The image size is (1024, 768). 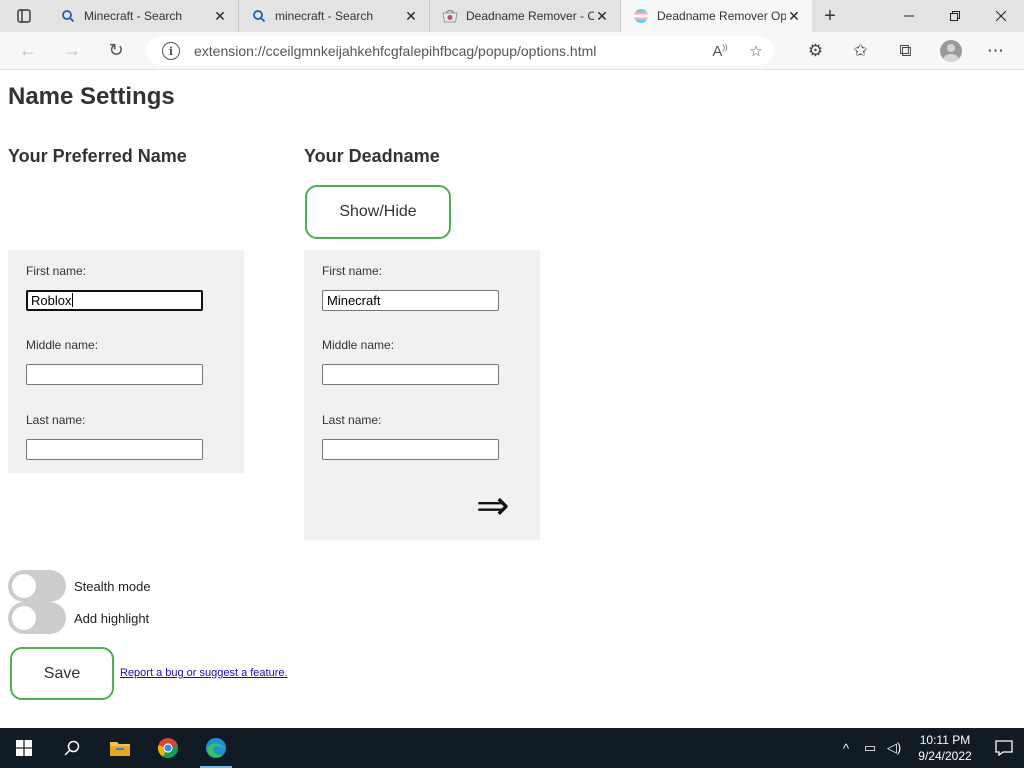 I want to click on tab-deadname-remover-options: Deadname Remover Op ✕, so click(x=716, y=16).